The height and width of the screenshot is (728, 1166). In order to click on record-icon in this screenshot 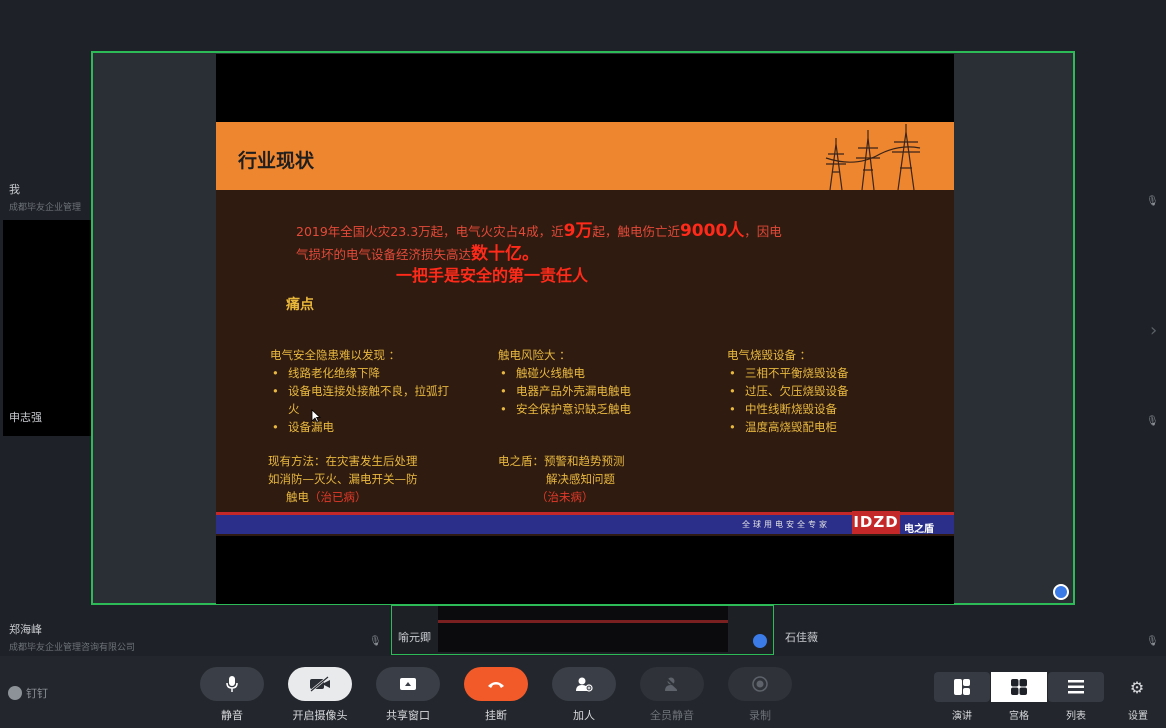, I will do `click(760, 684)`.